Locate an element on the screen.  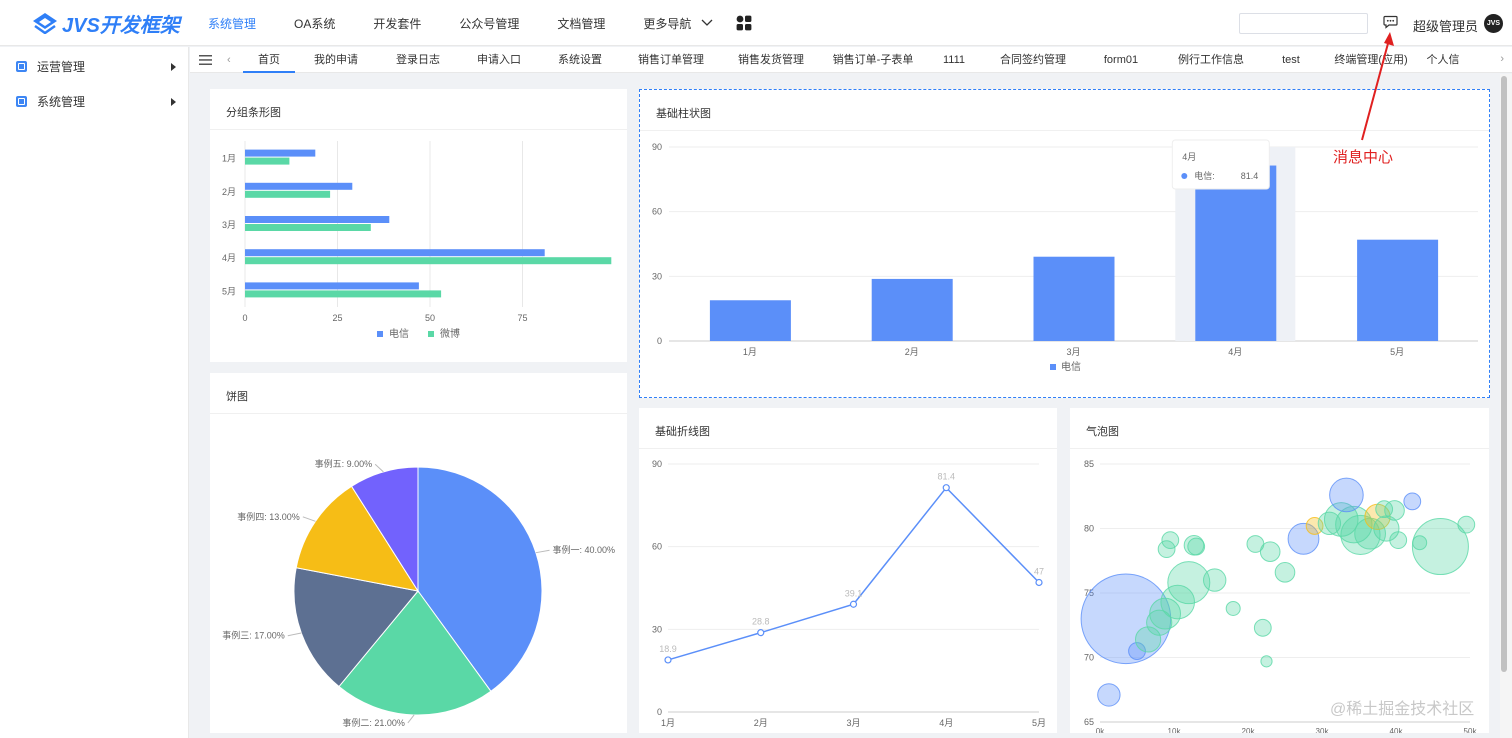
watermark: @稀土掘金技术社区 is located at coordinates (1402, 709).